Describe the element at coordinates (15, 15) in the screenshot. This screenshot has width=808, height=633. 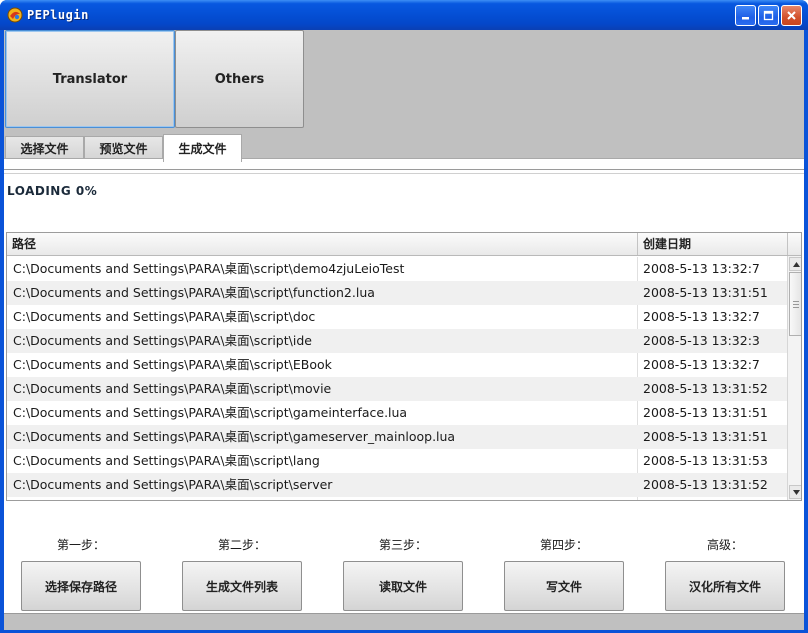
I see `app-icon` at that location.